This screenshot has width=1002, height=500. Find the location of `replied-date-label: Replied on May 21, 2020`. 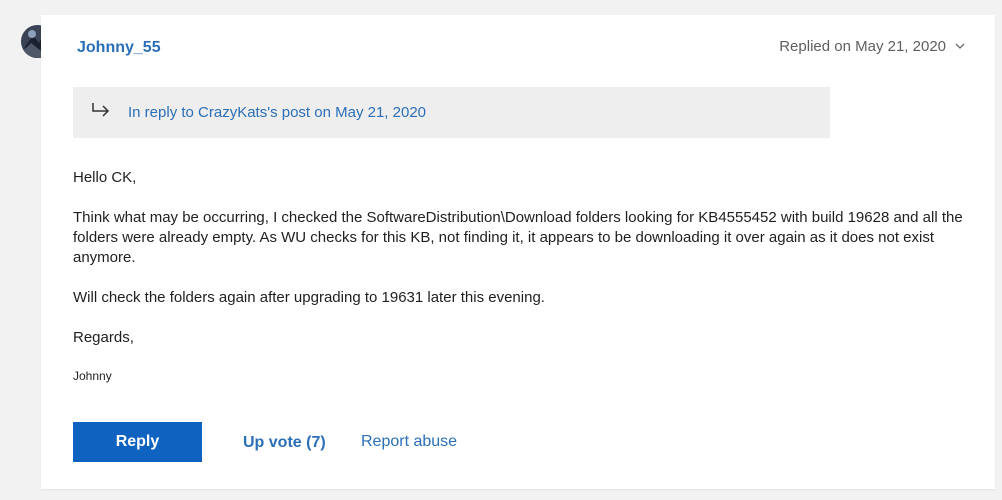

replied-date-label: Replied on May 21, 2020 is located at coordinates (862, 46).